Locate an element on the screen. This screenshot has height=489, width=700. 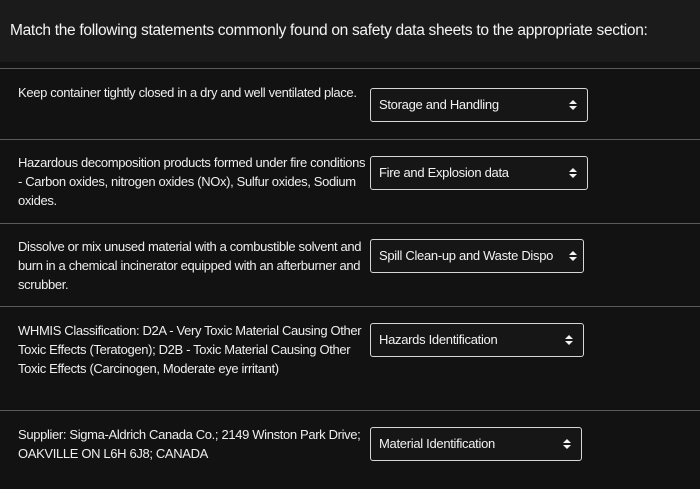
section-select: Spill Clean-up and Waste Dispo is located at coordinates (477, 256).